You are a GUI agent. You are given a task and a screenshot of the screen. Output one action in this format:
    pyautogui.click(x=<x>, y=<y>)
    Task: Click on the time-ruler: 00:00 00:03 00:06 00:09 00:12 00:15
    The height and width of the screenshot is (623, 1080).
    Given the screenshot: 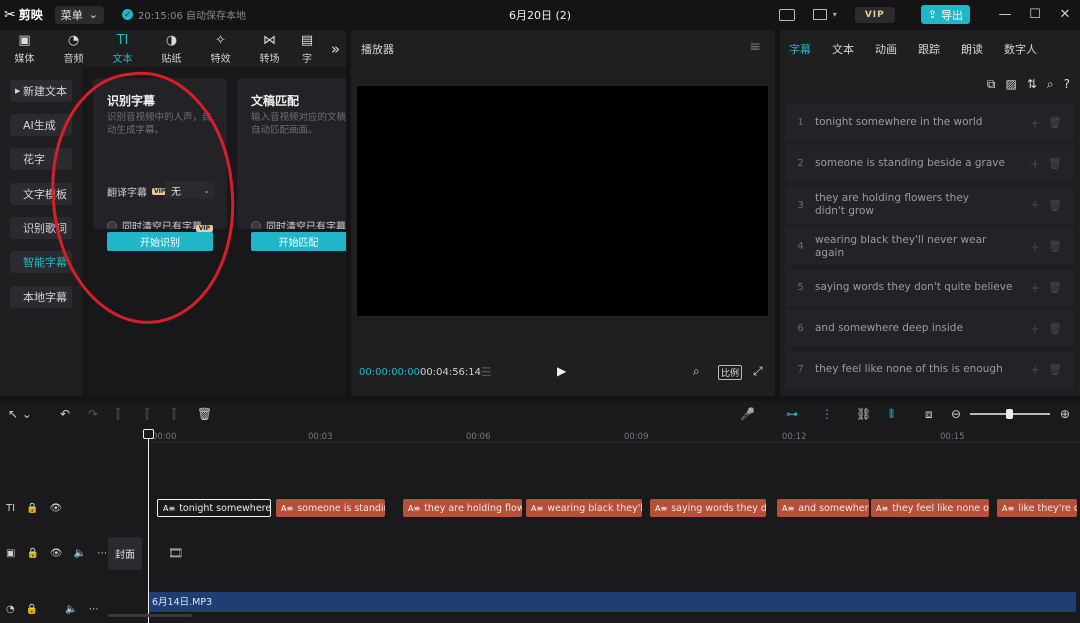 What is the action you would take?
    pyautogui.click(x=614, y=436)
    